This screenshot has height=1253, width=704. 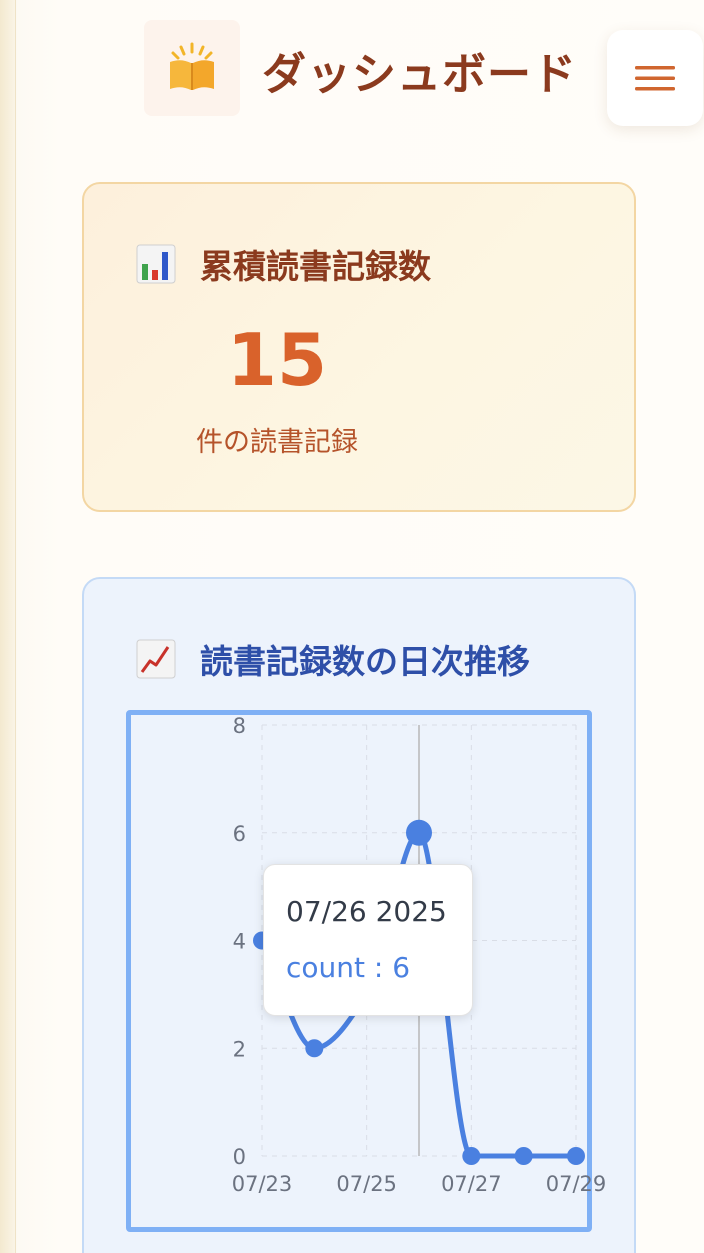 What do you see at coordinates (239, 834) in the screenshot?
I see `y-tick-label: 6` at bounding box center [239, 834].